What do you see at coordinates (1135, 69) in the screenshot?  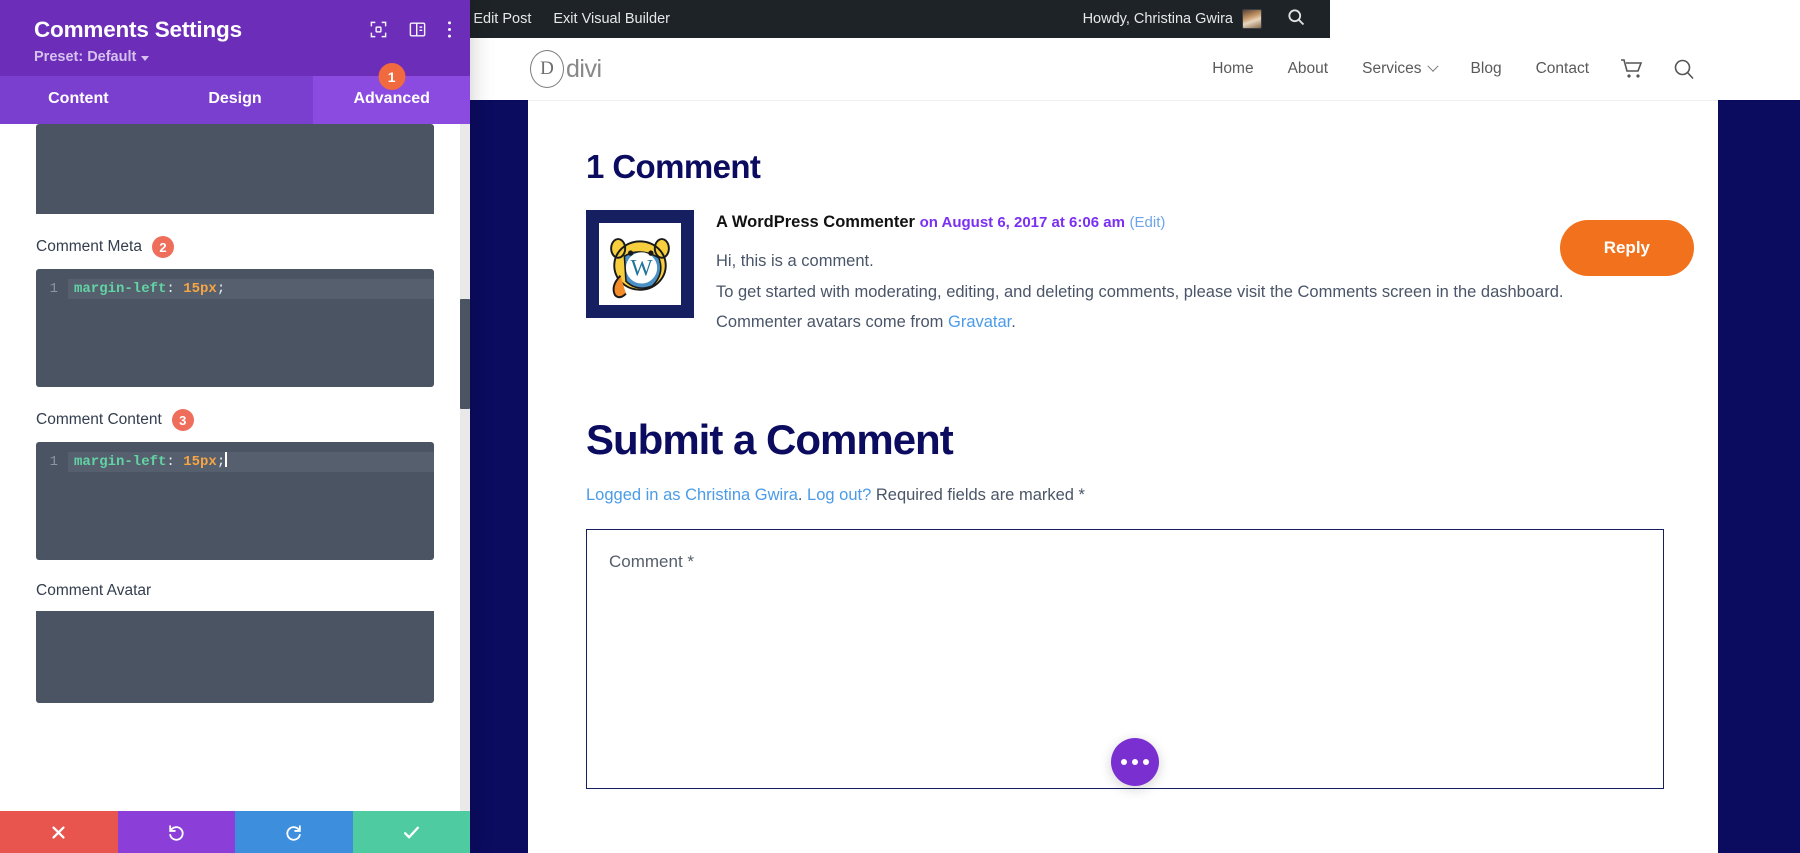 I see `site-header: D divi Home About Services Blog Contact` at bounding box center [1135, 69].